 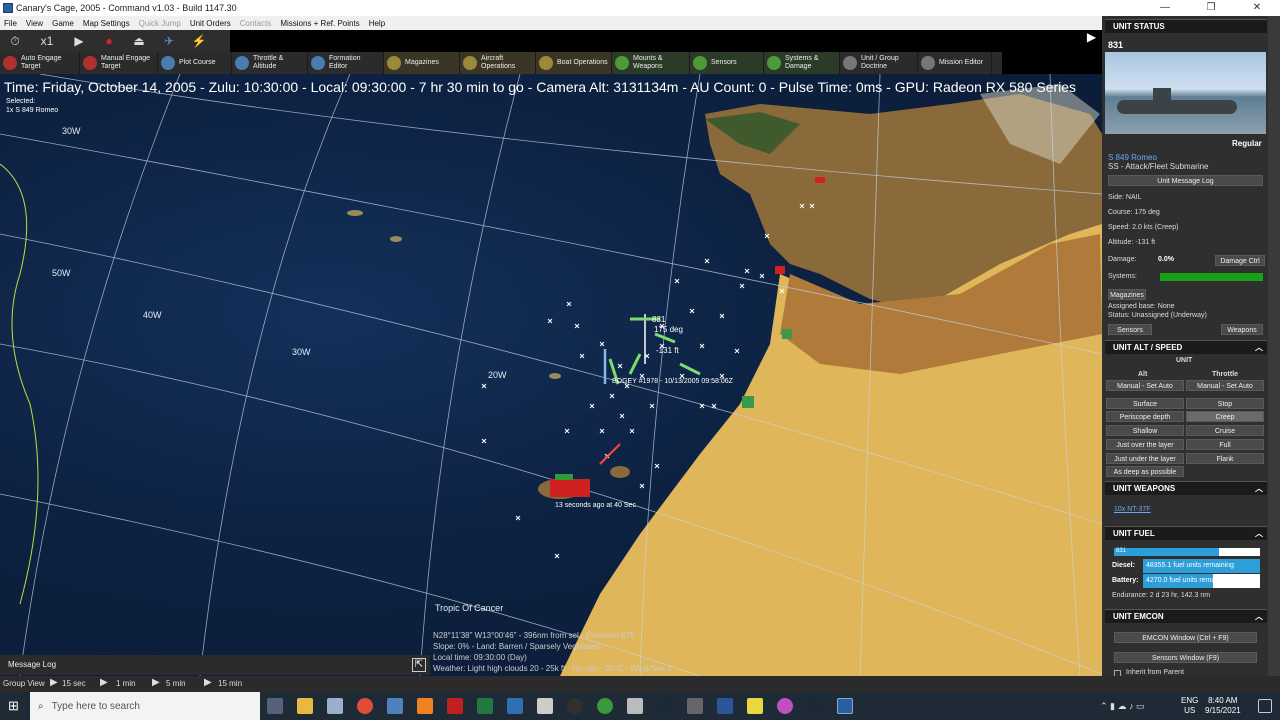 What do you see at coordinates (1165, 8) in the screenshot?
I see `minimize-button: —` at bounding box center [1165, 8].